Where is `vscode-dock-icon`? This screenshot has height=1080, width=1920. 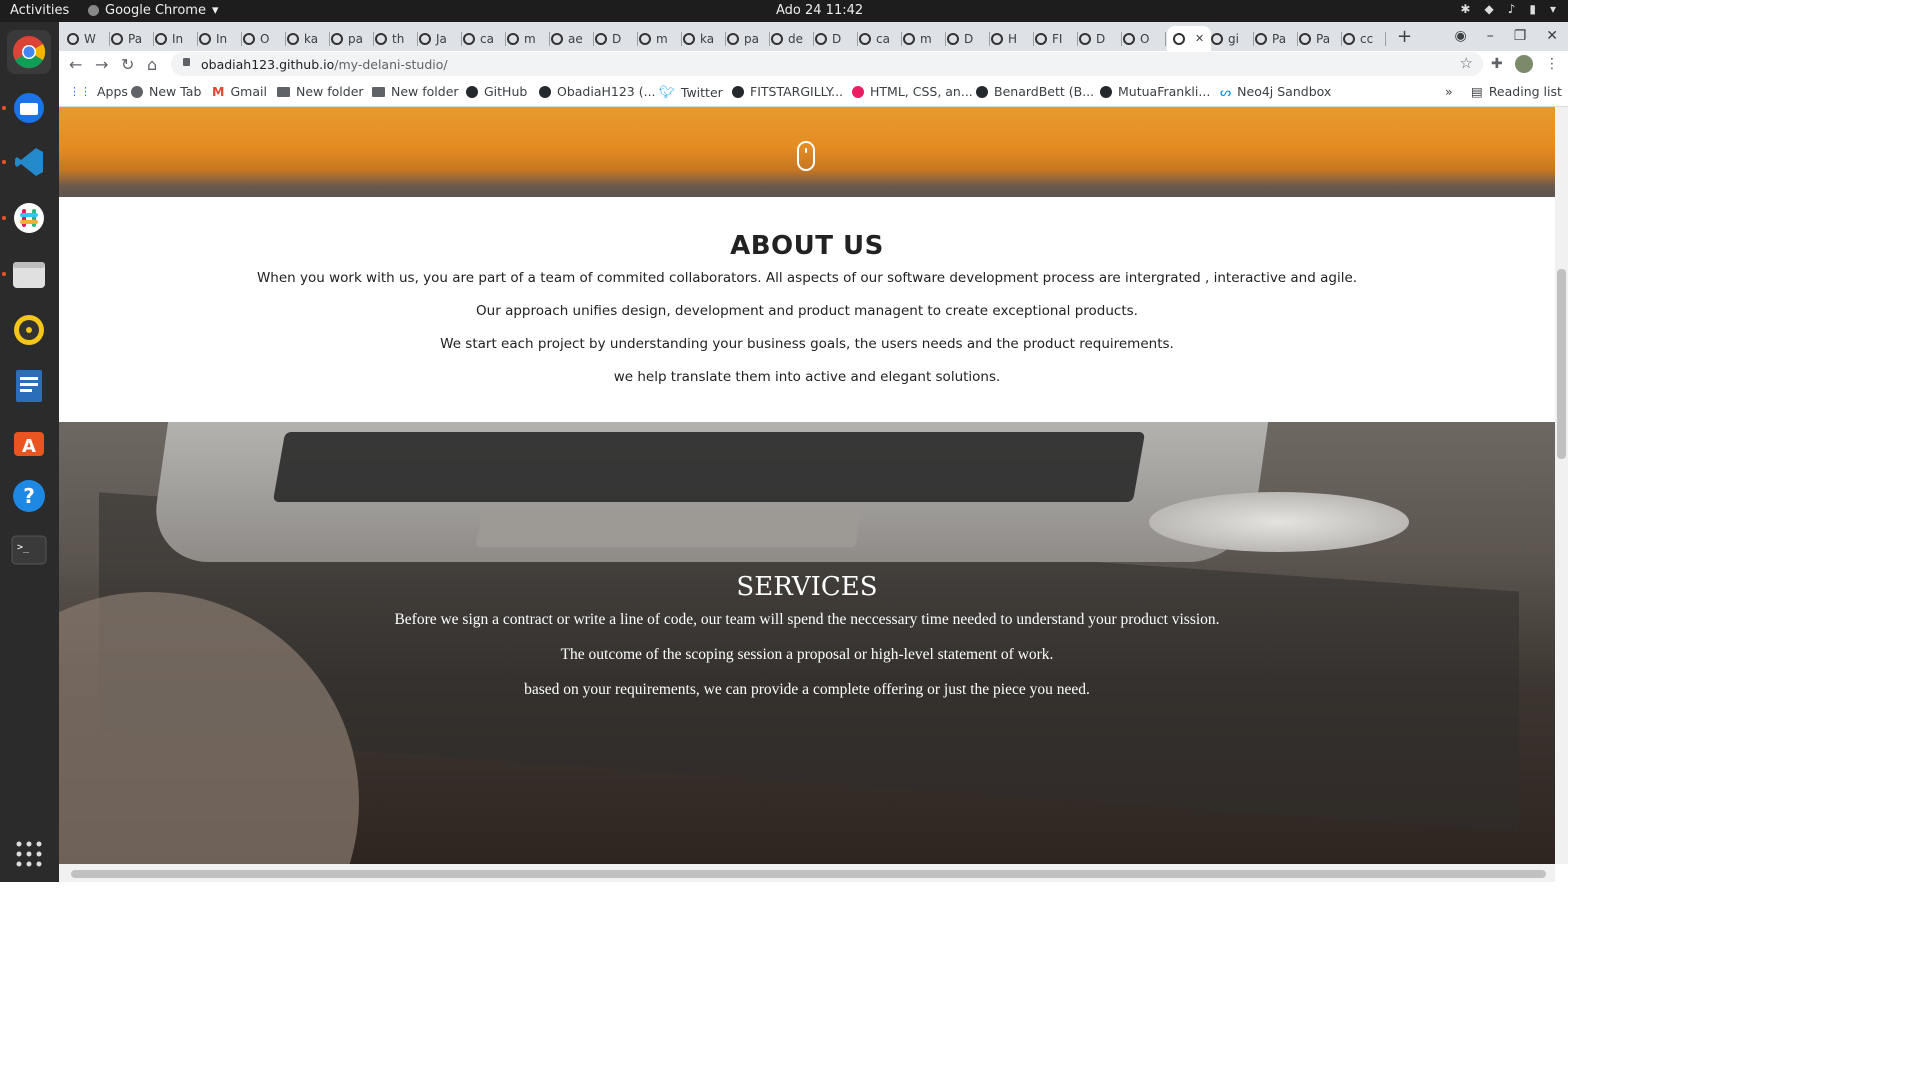
vscode-dock-icon is located at coordinates (29, 162).